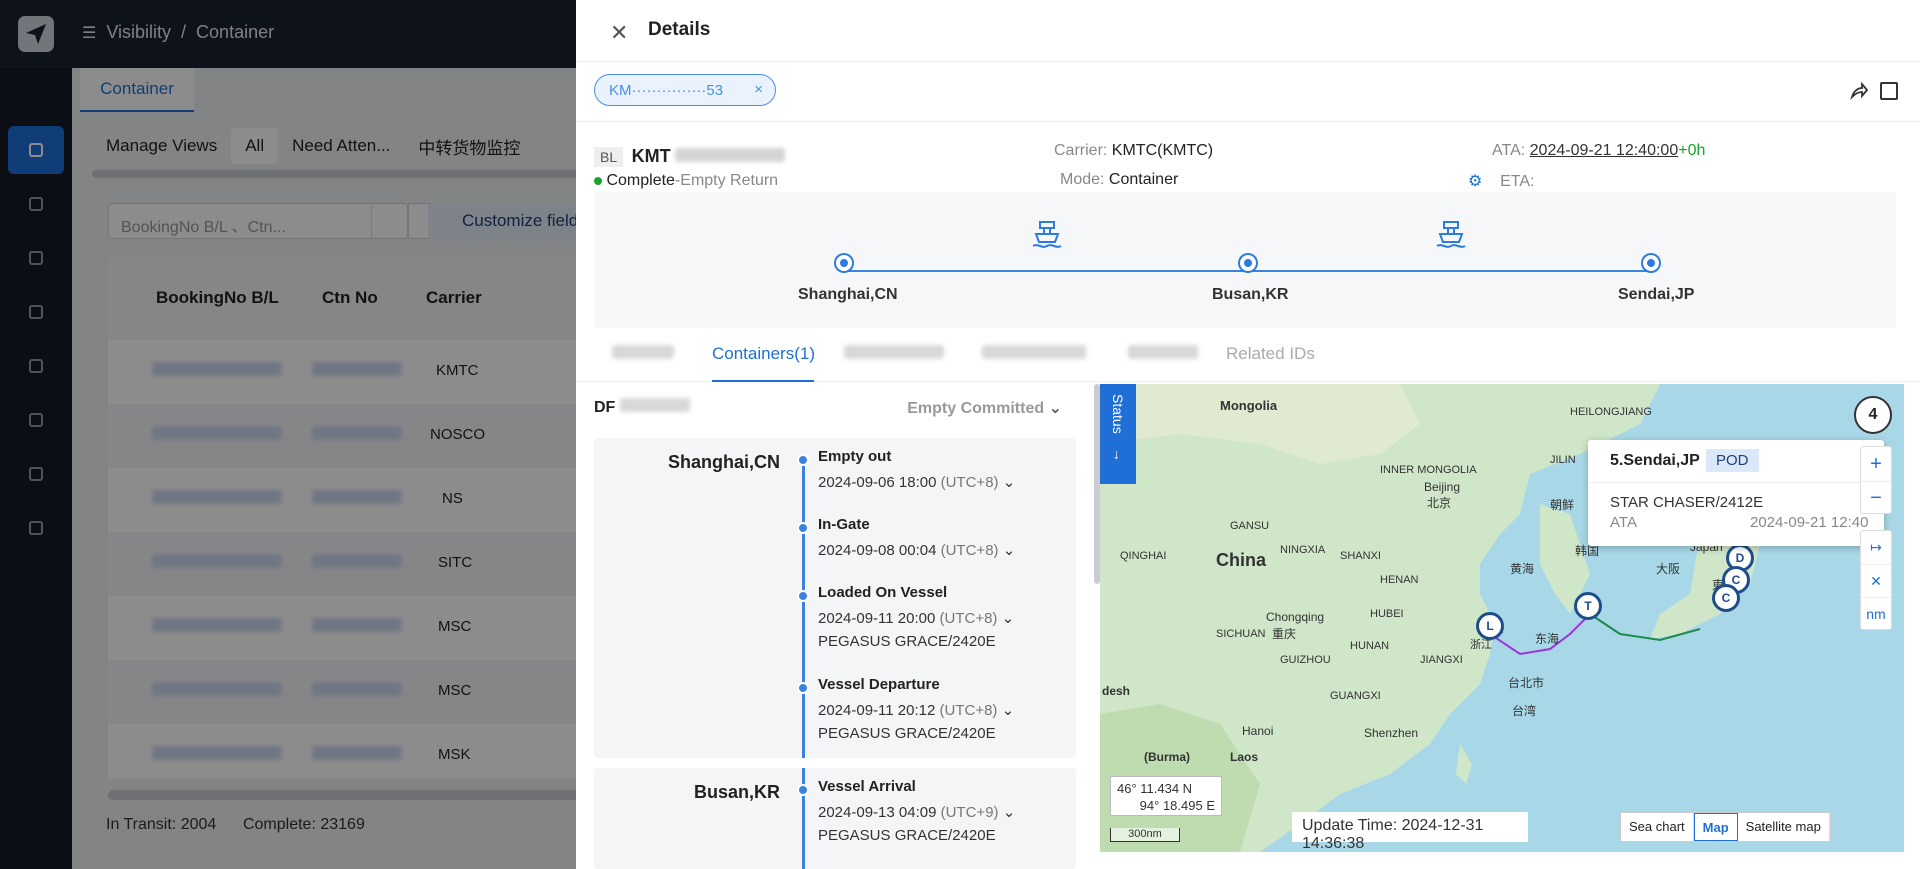 The width and height of the screenshot is (1920, 869). I want to click on port-name-transit: Busan,KR, so click(1250, 294).